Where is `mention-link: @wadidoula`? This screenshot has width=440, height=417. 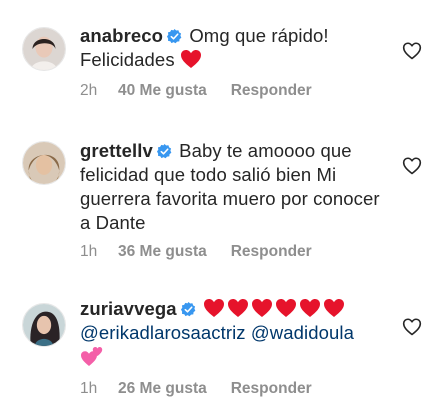
mention-link: @wadidoula is located at coordinates (302, 332).